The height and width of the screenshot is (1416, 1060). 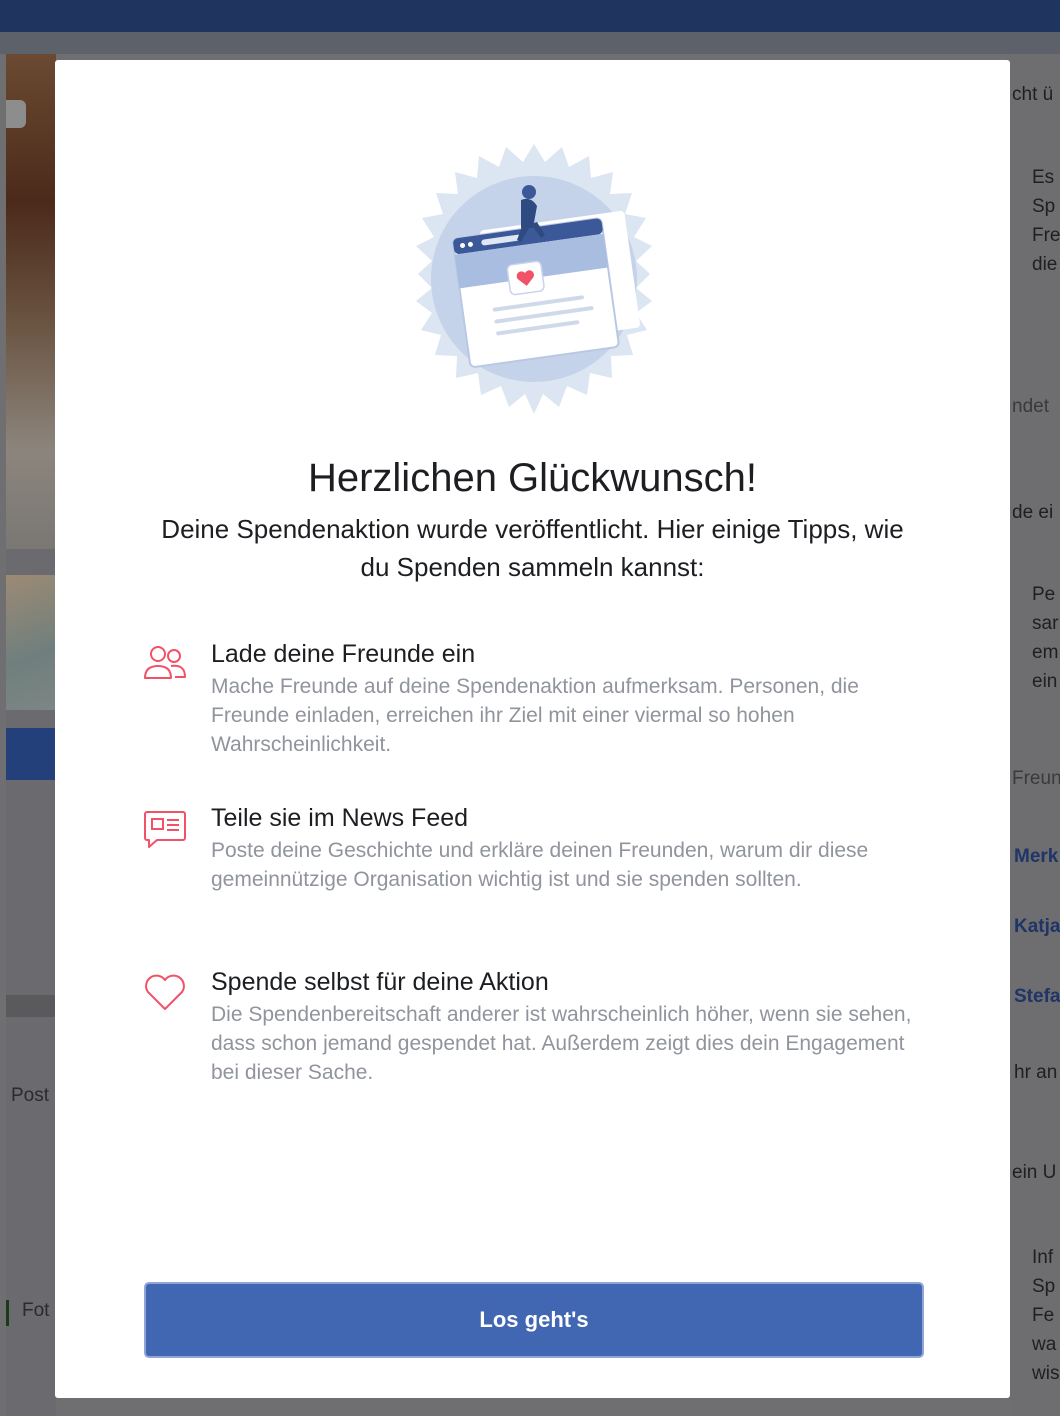 I want to click on dialog-title: Herzlichen Glückwunsch!, so click(x=532, y=478).